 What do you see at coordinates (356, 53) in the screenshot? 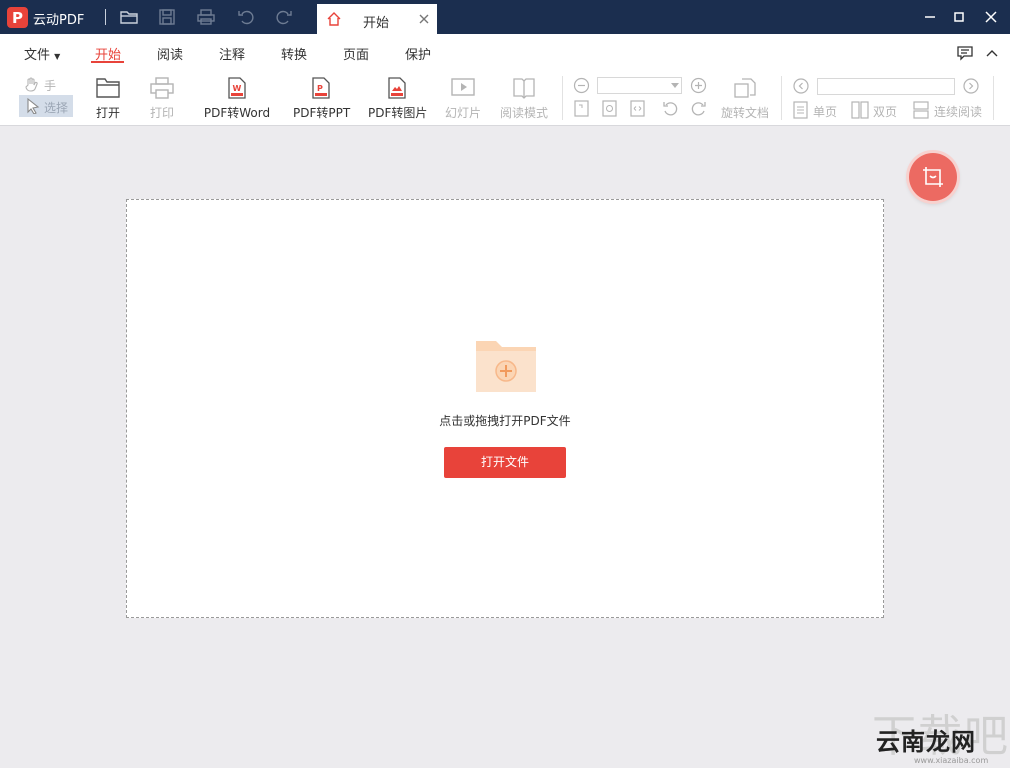
I see `menu-item-page: 页面` at bounding box center [356, 53].